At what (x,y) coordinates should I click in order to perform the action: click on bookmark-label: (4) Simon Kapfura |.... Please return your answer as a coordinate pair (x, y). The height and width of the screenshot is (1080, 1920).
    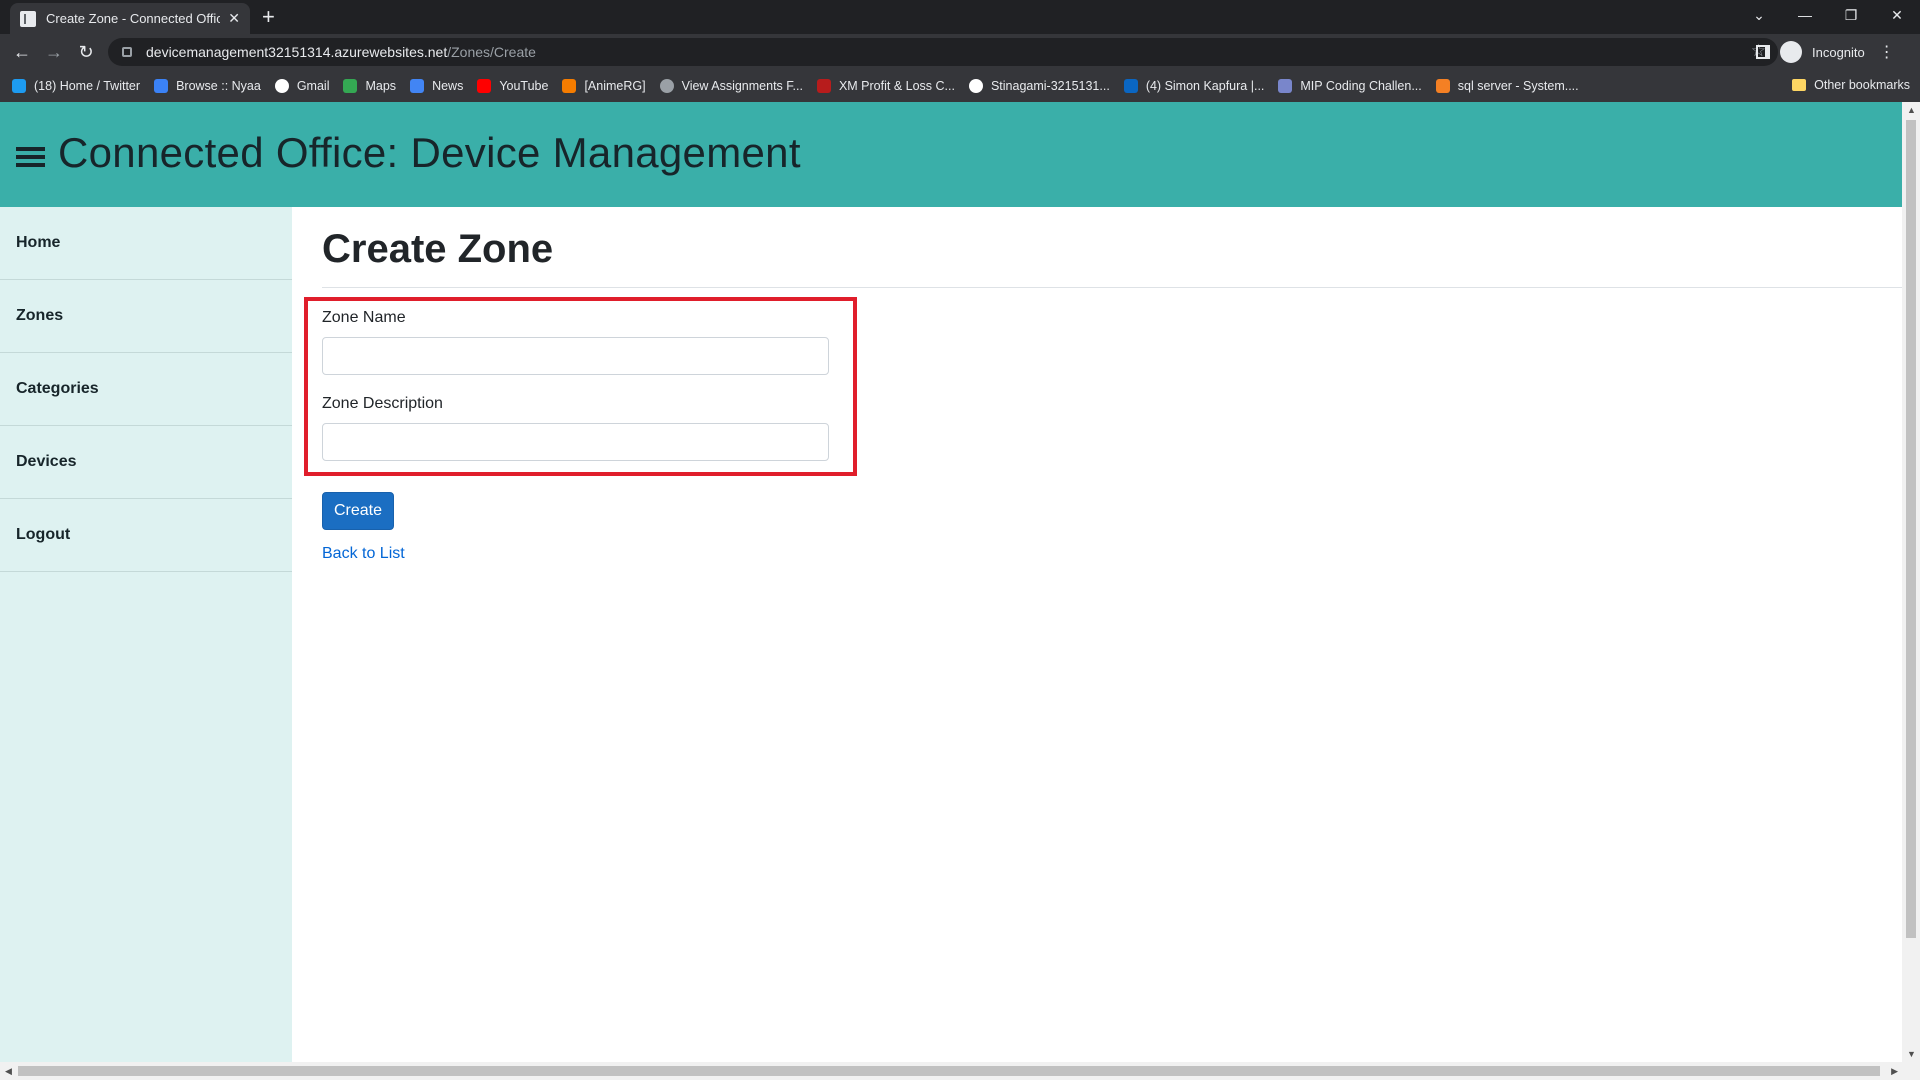
    Looking at the image, I should click on (1205, 86).